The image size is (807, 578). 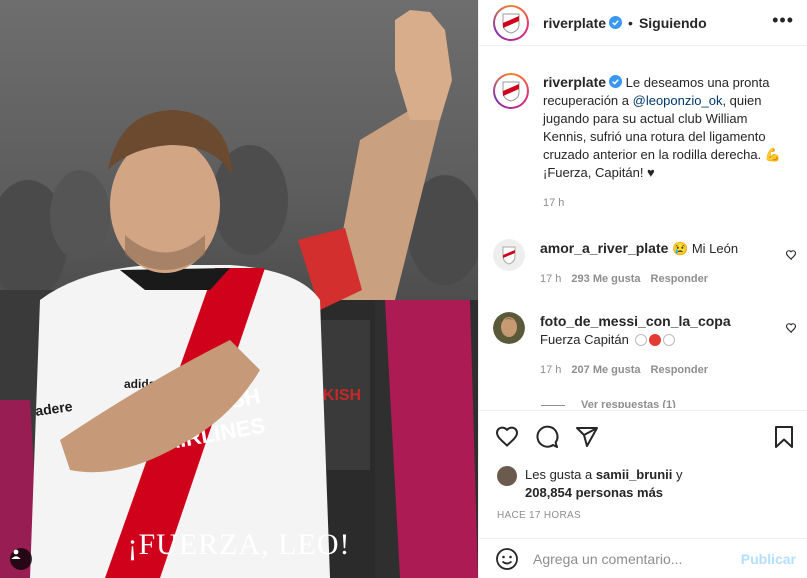 What do you see at coordinates (634, 474) in the screenshot?
I see `liker-username: samii_brunii` at bounding box center [634, 474].